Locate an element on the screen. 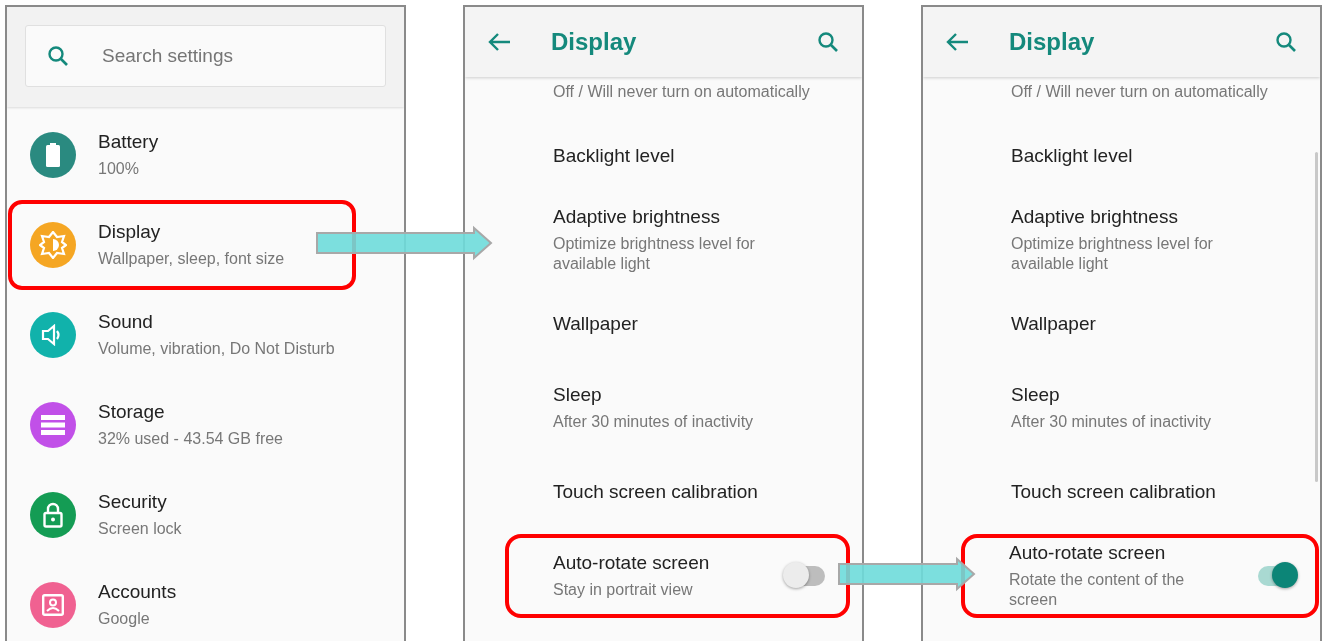  brightness-icon is located at coordinates (53, 245).